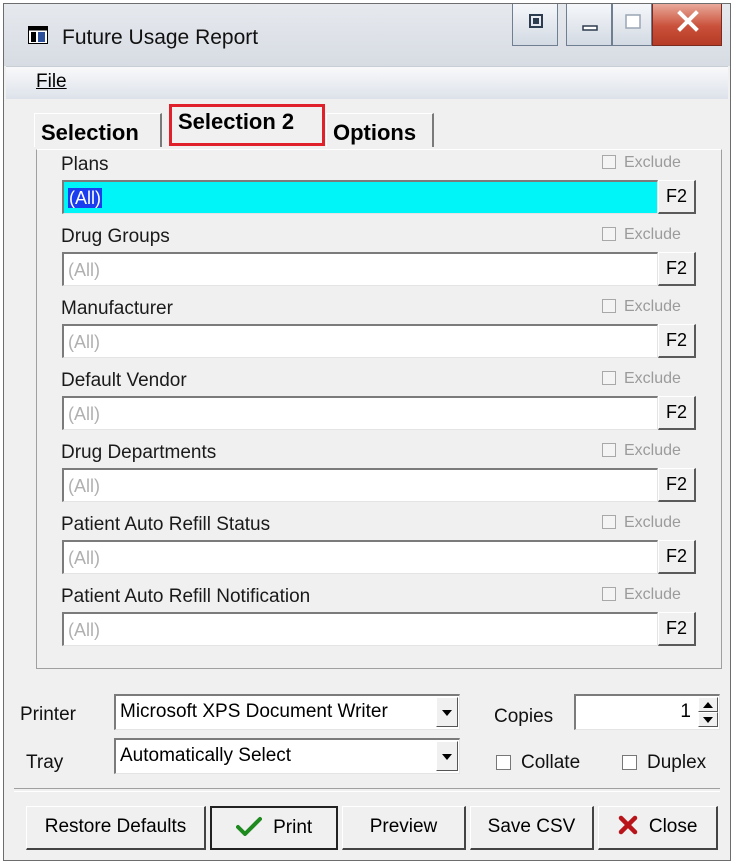 This screenshot has height=868, width=739. Describe the element at coordinates (90, 132) in the screenshot. I see `tab-selection-label: Selection` at that location.